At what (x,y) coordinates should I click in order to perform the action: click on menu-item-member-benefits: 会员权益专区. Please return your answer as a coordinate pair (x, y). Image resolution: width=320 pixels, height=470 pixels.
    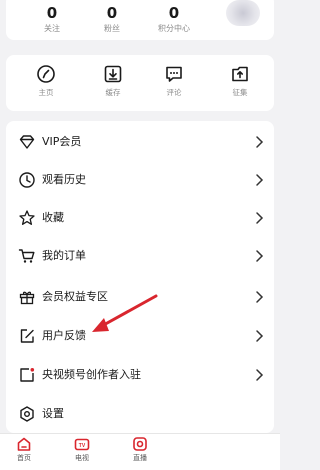
    Looking at the image, I should click on (140, 297).